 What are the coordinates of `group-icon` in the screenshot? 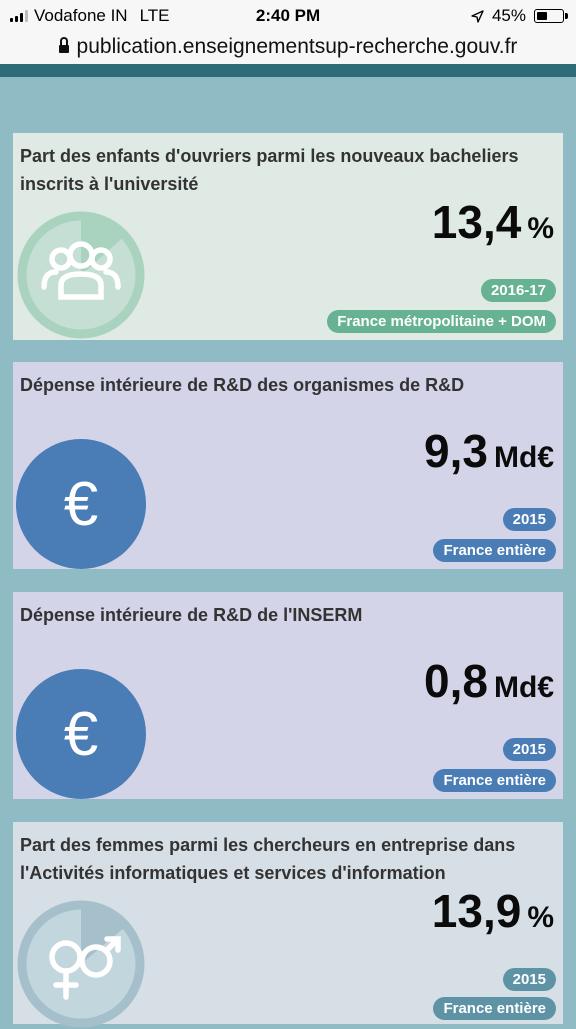 It's located at (81, 275).